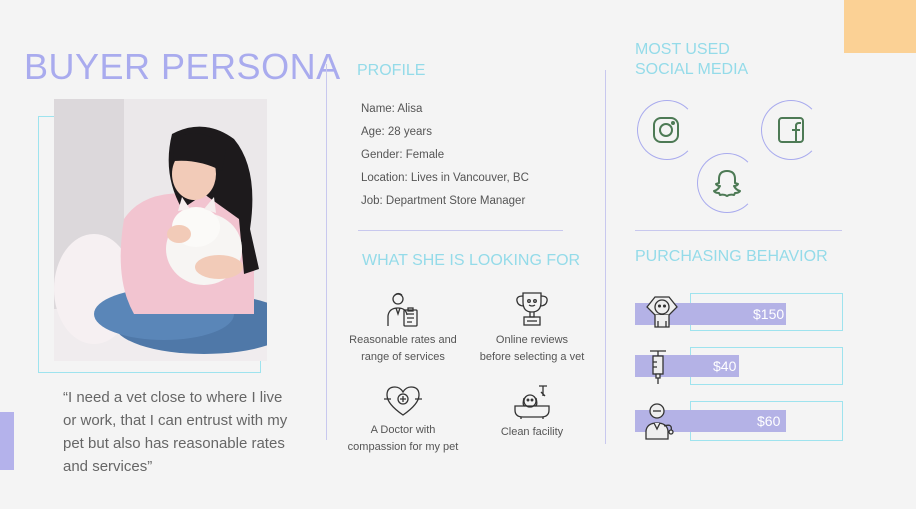 The image size is (916, 509). Describe the element at coordinates (532, 340) in the screenshot. I see `need-label-reviews-1: Online reviews` at that location.